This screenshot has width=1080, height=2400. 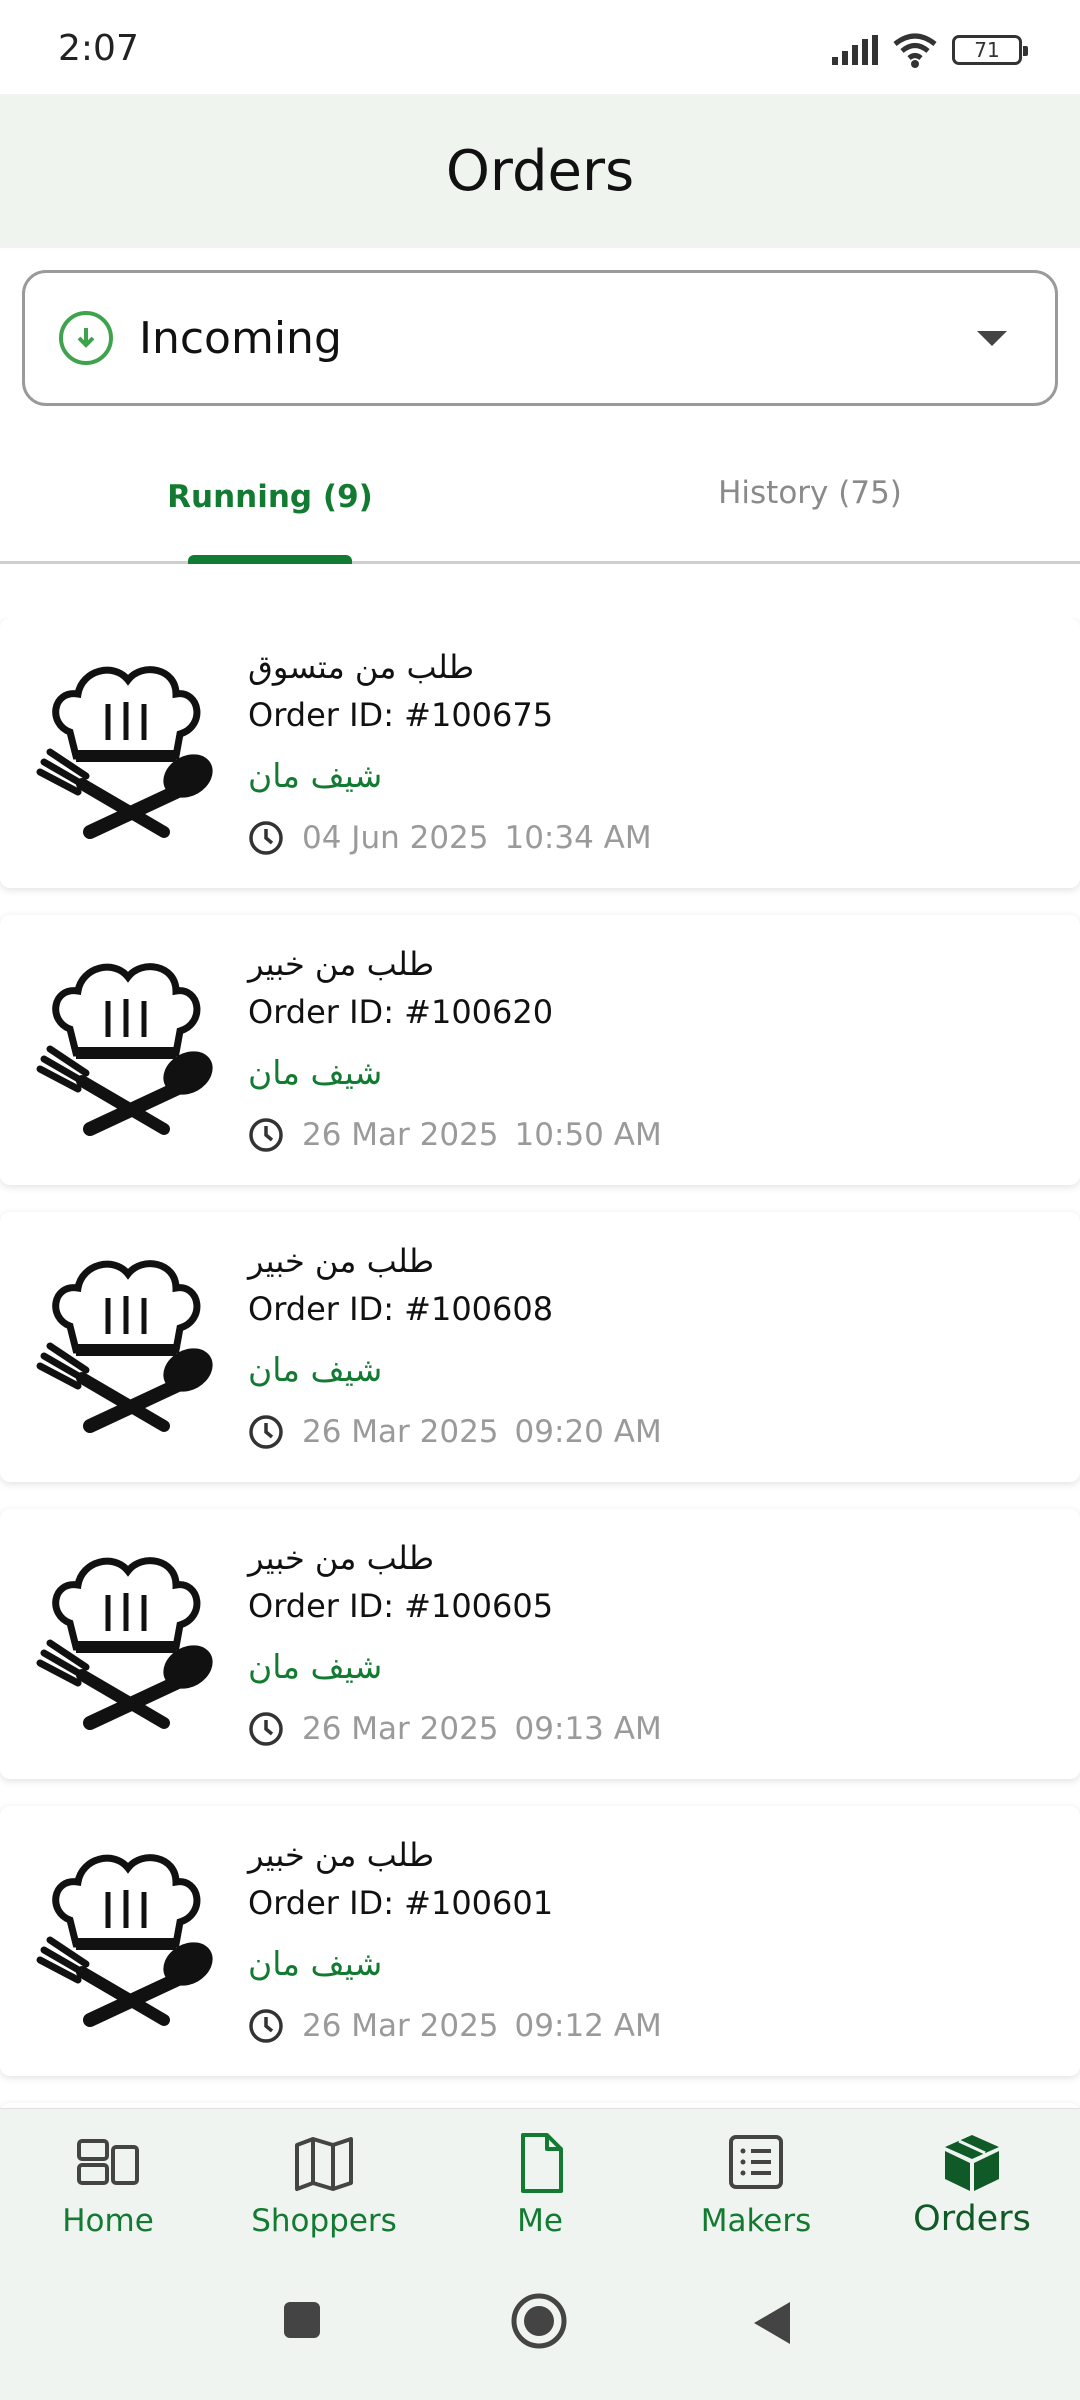 What do you see at coordinates (972, 2163) in the screenshot?
I see `package-icon` at bounding box center [972, 2163].